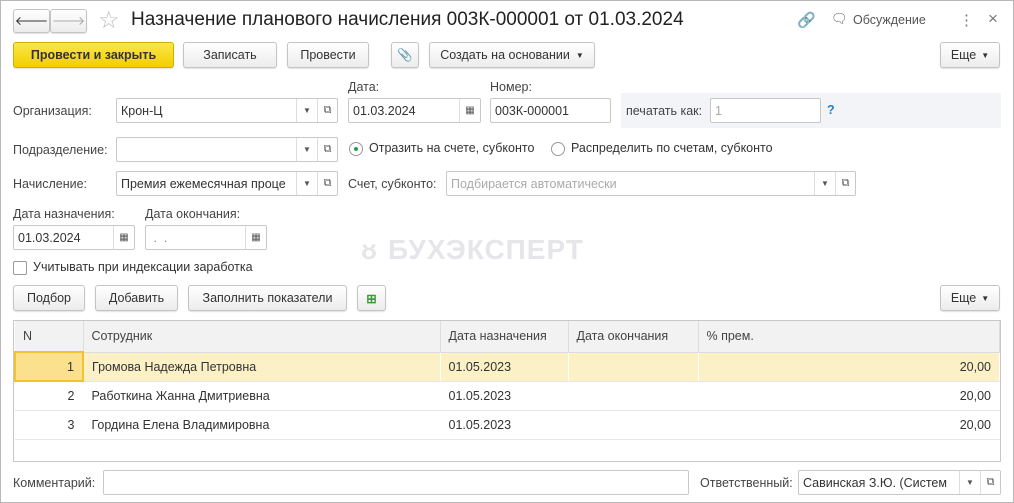  Describe the element at coordinates (64, 214) in the screenshot. I see `start-date-label: Дата назначения:` at that location.